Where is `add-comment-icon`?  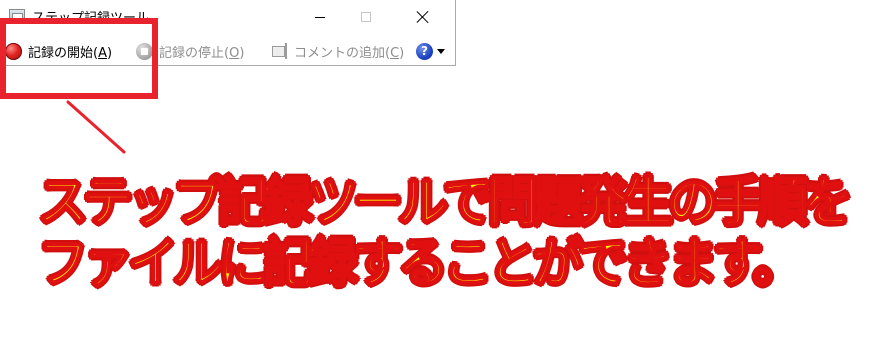
add-comment-icon is located at coordinates (281, 51).